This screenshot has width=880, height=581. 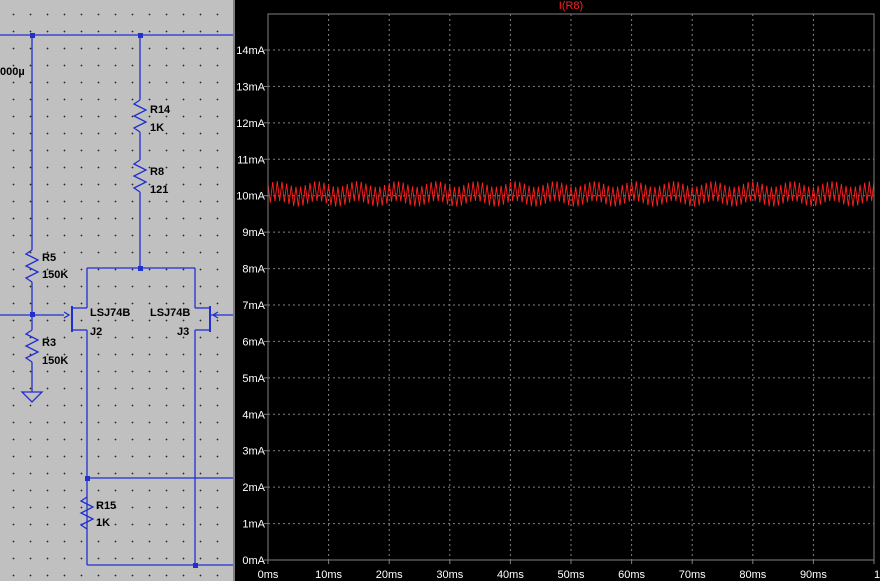 I want to click on x-tick-label: 20ms, so click(x=389, y=575).